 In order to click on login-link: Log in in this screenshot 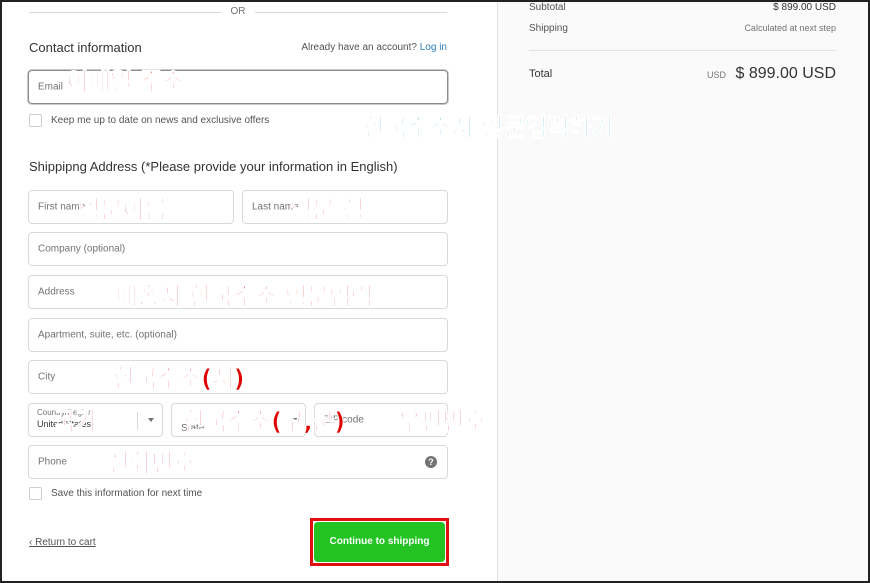, I will do `click(433, 47)`.